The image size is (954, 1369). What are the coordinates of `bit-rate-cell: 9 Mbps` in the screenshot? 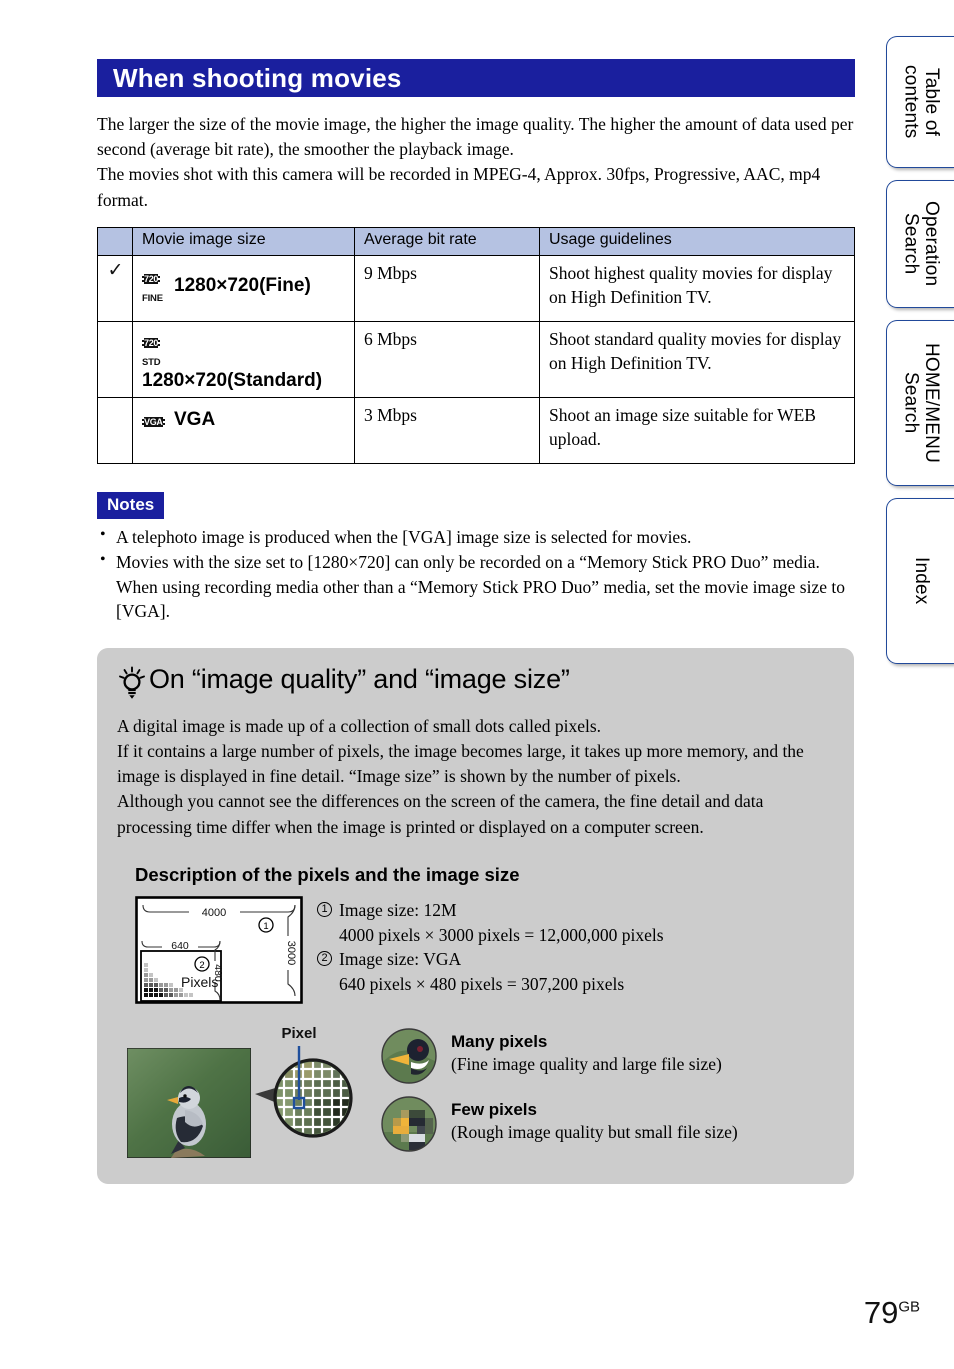 It's located at (447, 288).